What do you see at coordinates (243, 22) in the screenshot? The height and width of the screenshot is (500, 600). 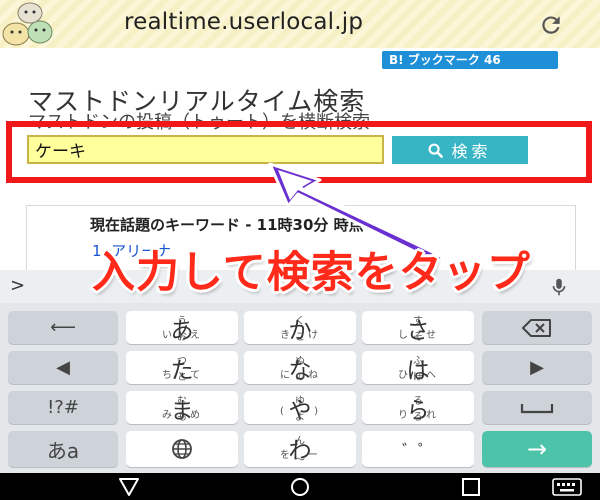 I see `url-text: realtime.userlocal.jp` at bounding box center [243, 22].